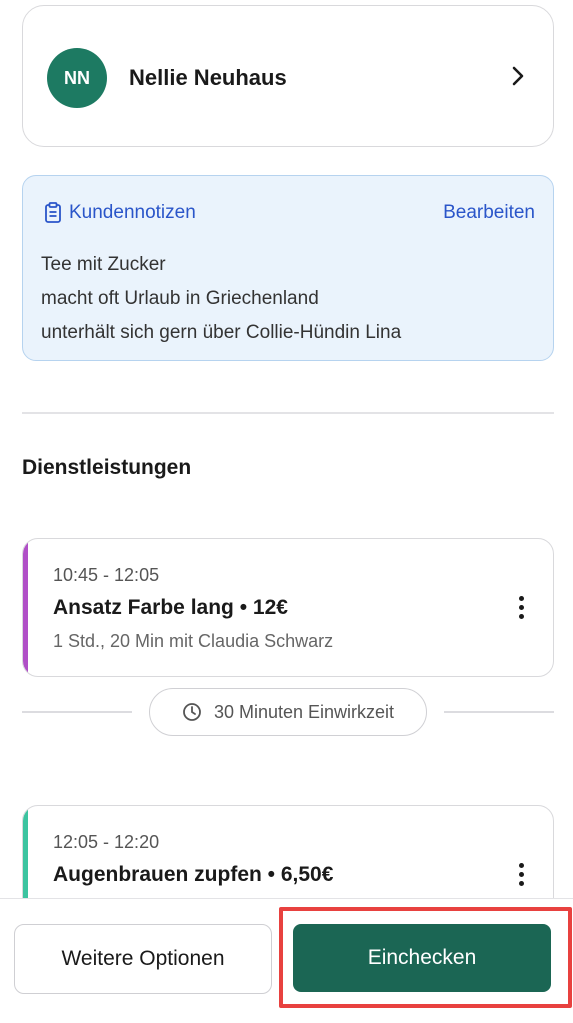  Describe the element at coordinates (288, 76) in the screenshot. I see `client-card: NN Nellie Neuhaus` at that location.